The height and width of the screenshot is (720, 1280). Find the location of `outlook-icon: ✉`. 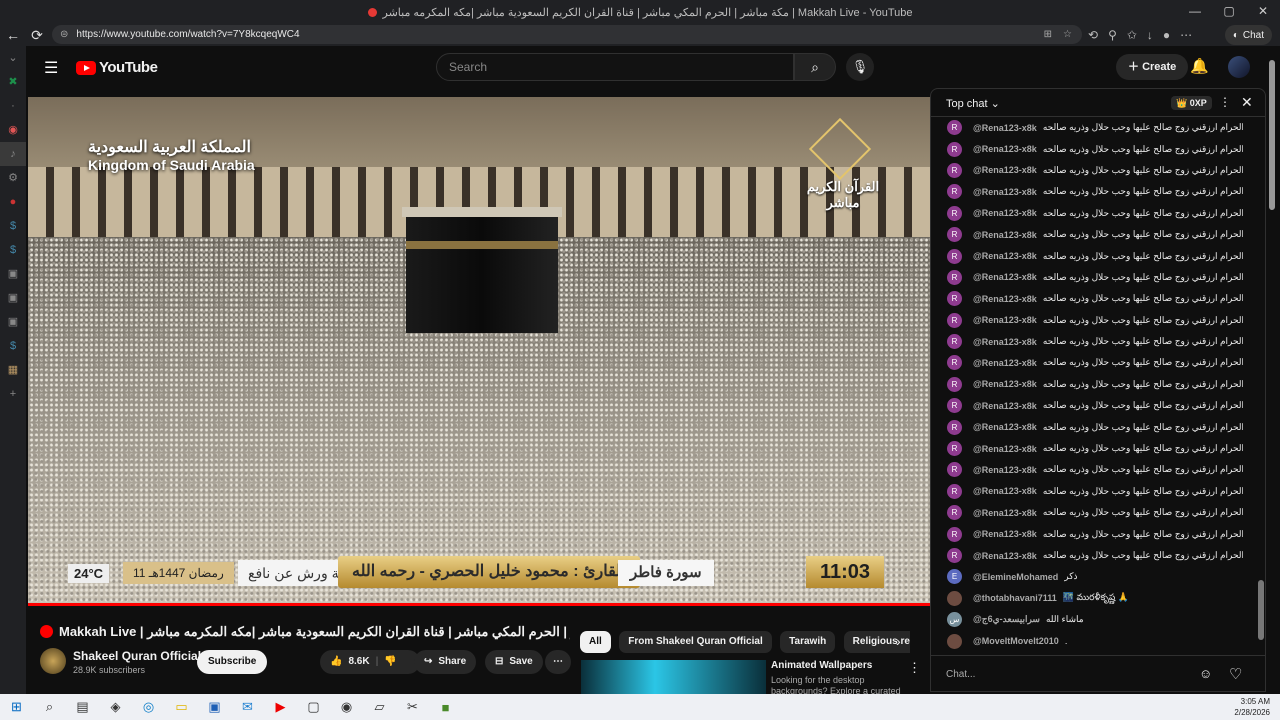

outlook-icon: ✉ is located at coordinates (247, 707).